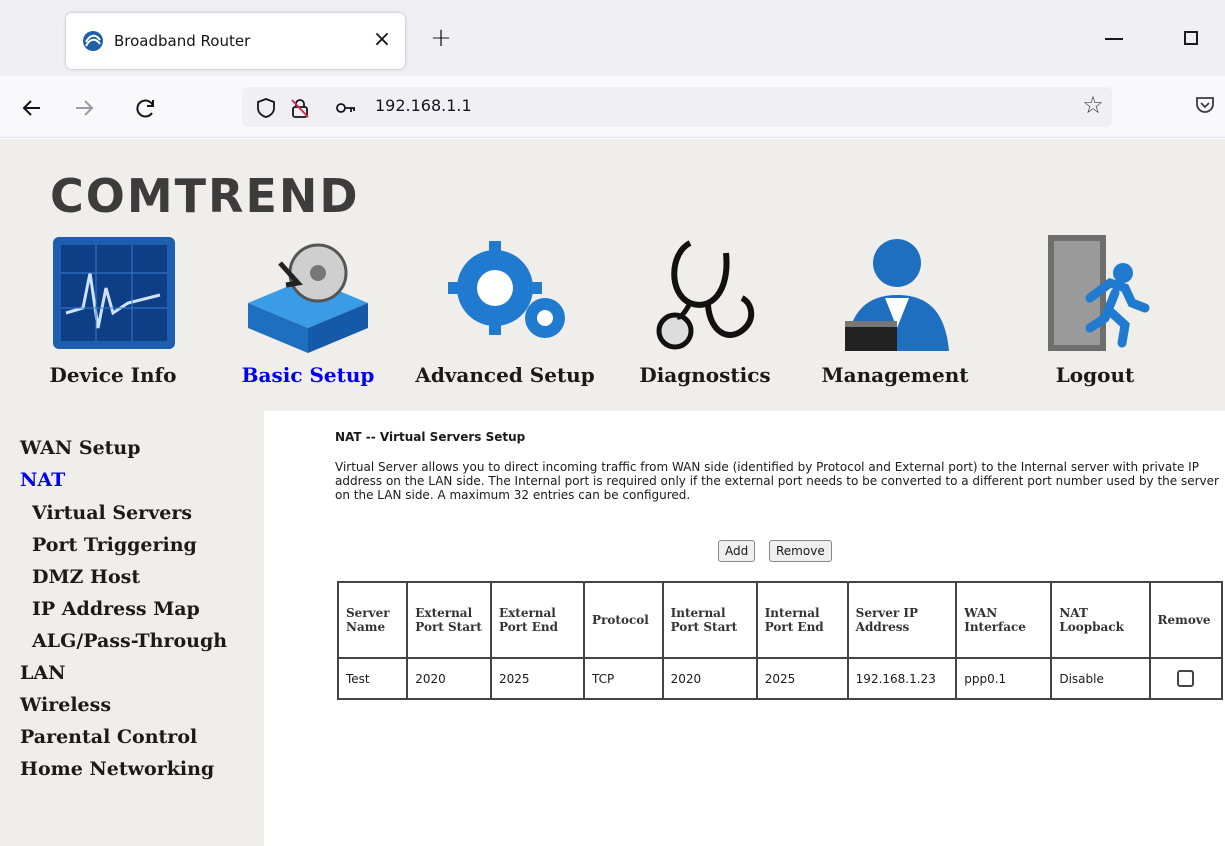  I want to click on basic-setup-box-icon, so click(308, 293).